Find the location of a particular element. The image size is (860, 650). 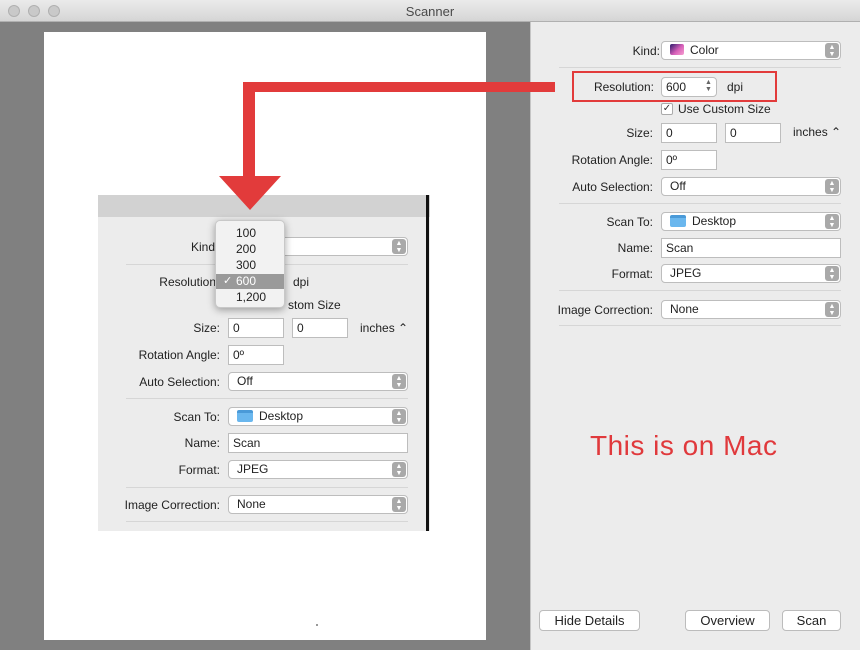

inset-name-label: Name: is located at coordinates (202, 443).